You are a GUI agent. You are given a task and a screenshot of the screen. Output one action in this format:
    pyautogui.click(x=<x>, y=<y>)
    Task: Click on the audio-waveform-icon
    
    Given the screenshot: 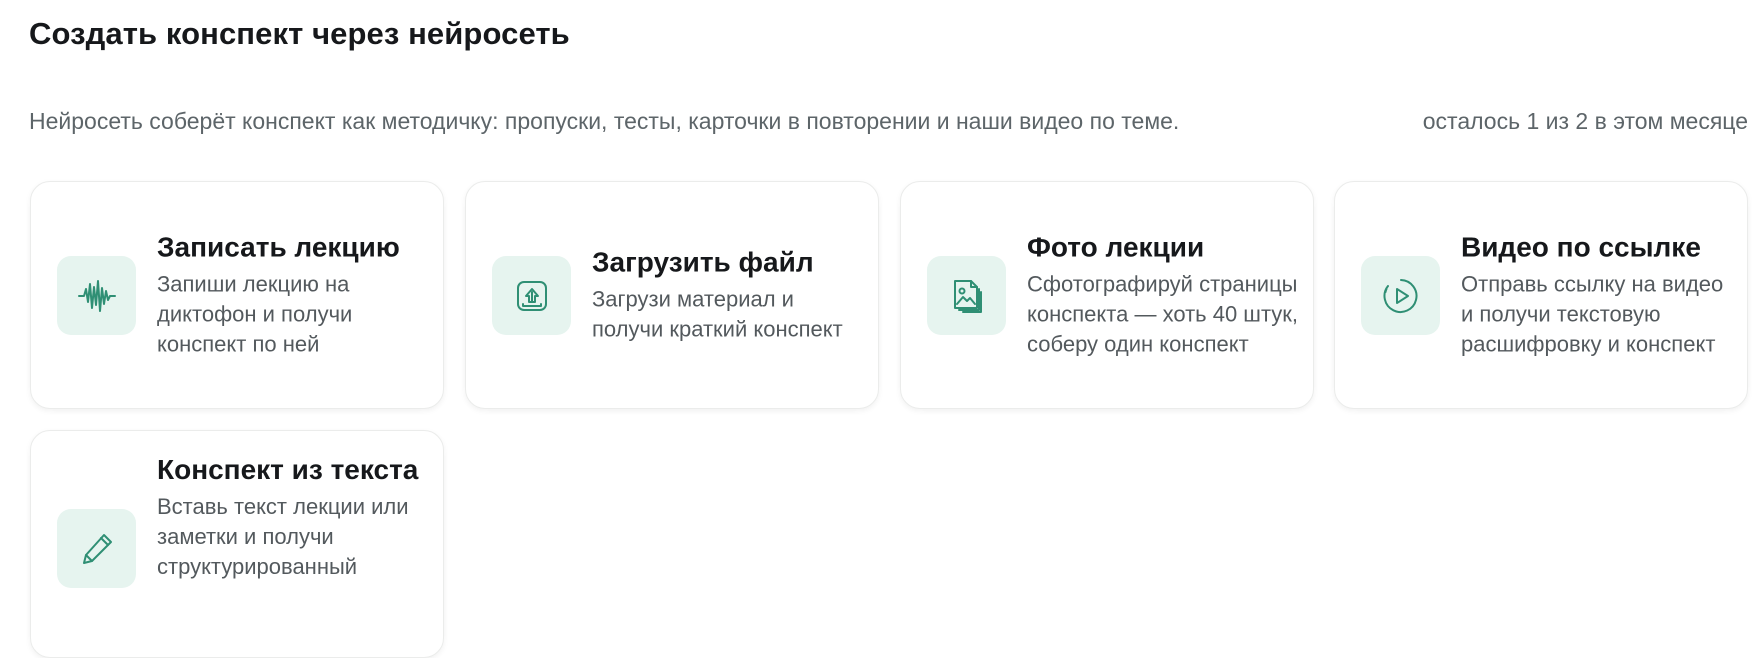 What is the action you would take?
    pyautogui.click(x=96, y=295)
    